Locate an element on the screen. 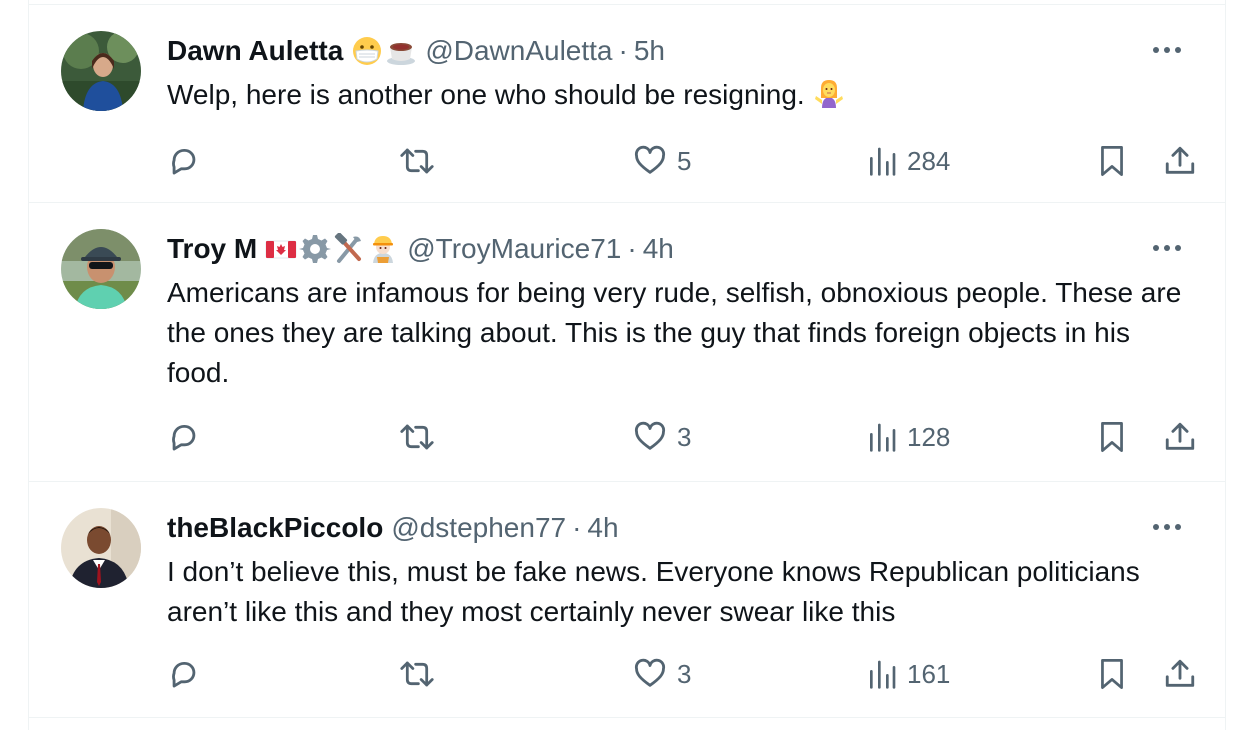 The height and width of the screenshot is (730, 1244). tweet-actions: 3 161 is located at coordinates (682, 674).